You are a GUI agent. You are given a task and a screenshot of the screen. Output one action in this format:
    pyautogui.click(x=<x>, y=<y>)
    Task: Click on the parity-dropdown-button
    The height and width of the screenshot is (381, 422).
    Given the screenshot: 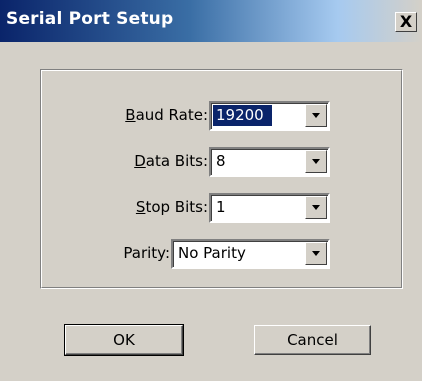 What is the action you would take?
    pyautogui.click(x=316, y=253)
    